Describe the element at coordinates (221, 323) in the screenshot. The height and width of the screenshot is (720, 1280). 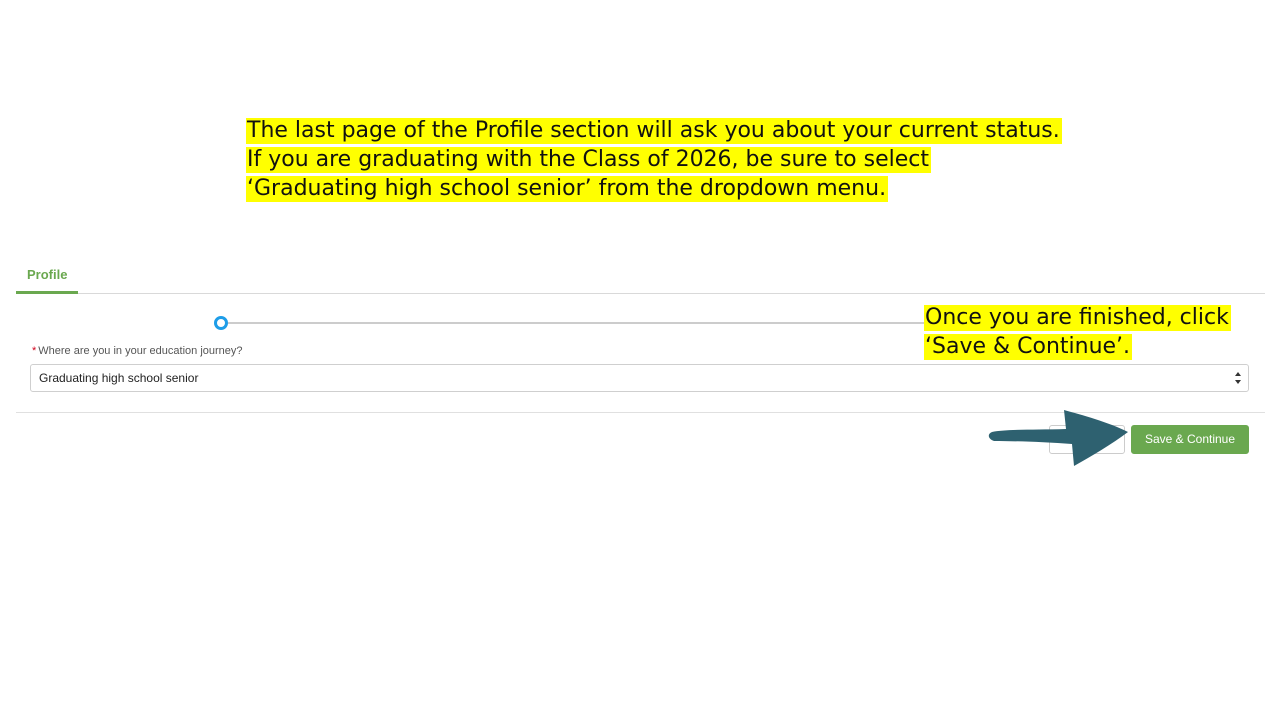
I see `step-indicator-icon` at that location.